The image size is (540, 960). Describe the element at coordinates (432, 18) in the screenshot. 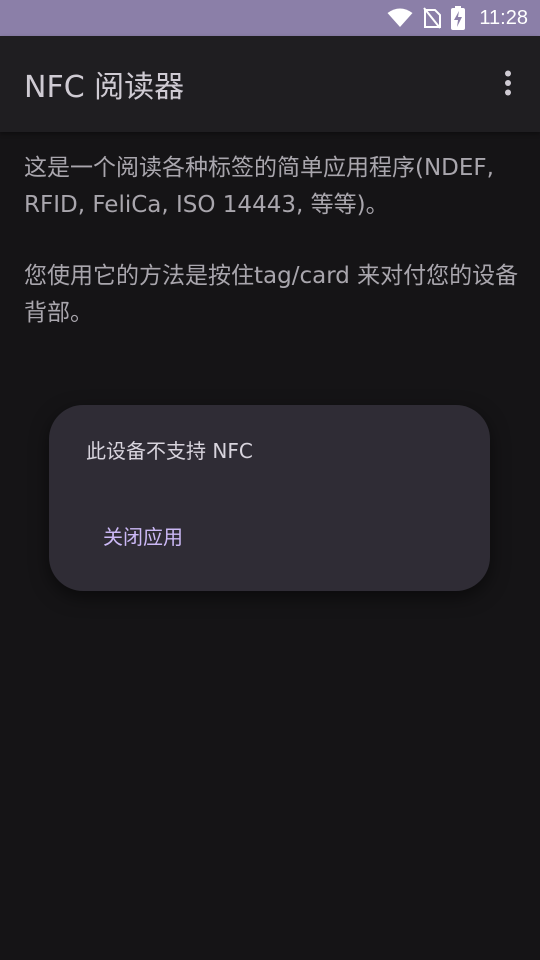

I see `no-sim-icon` at that location.